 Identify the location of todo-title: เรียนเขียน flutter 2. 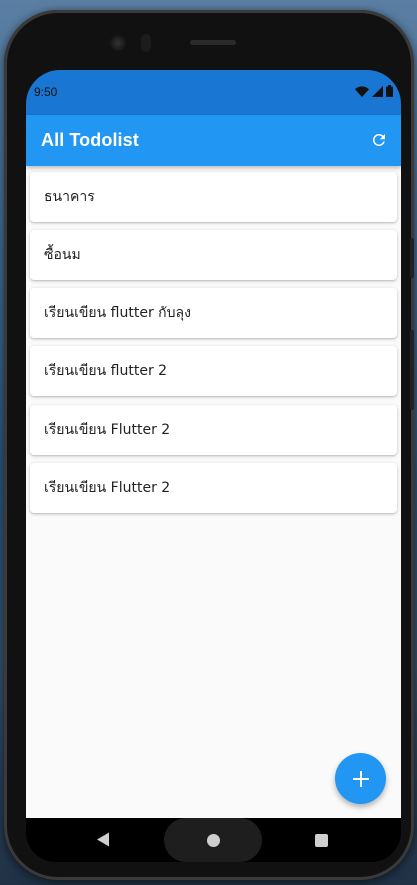
(106, 371).